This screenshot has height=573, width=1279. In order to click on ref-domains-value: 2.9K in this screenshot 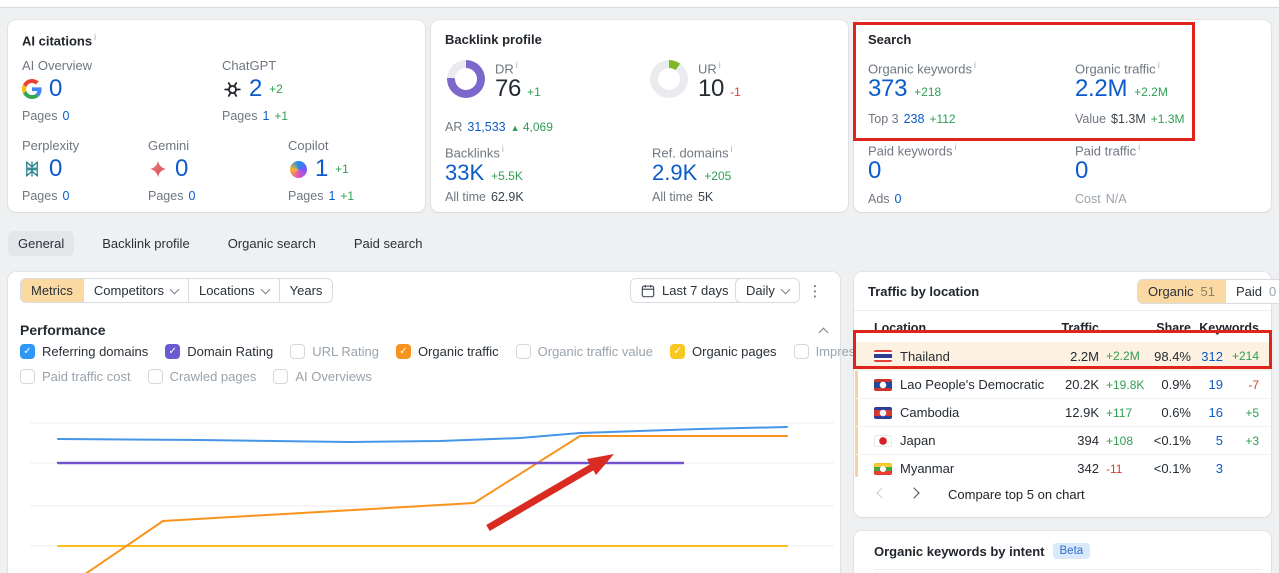, I will do `click(674, 173)`.